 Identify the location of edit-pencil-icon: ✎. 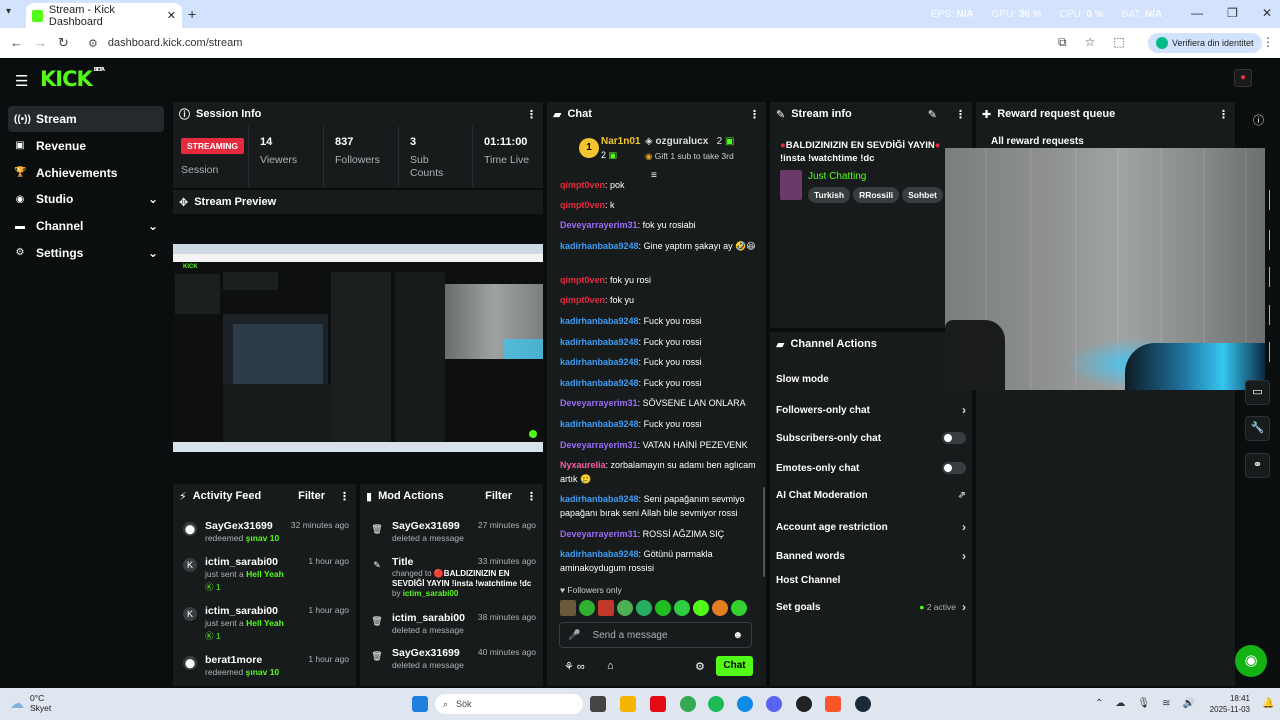
(932, 114).